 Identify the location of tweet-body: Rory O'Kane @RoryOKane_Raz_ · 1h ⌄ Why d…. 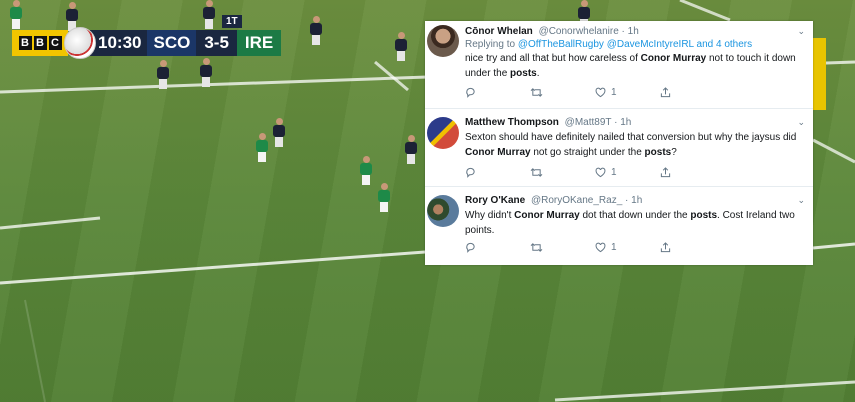
(635, 216).